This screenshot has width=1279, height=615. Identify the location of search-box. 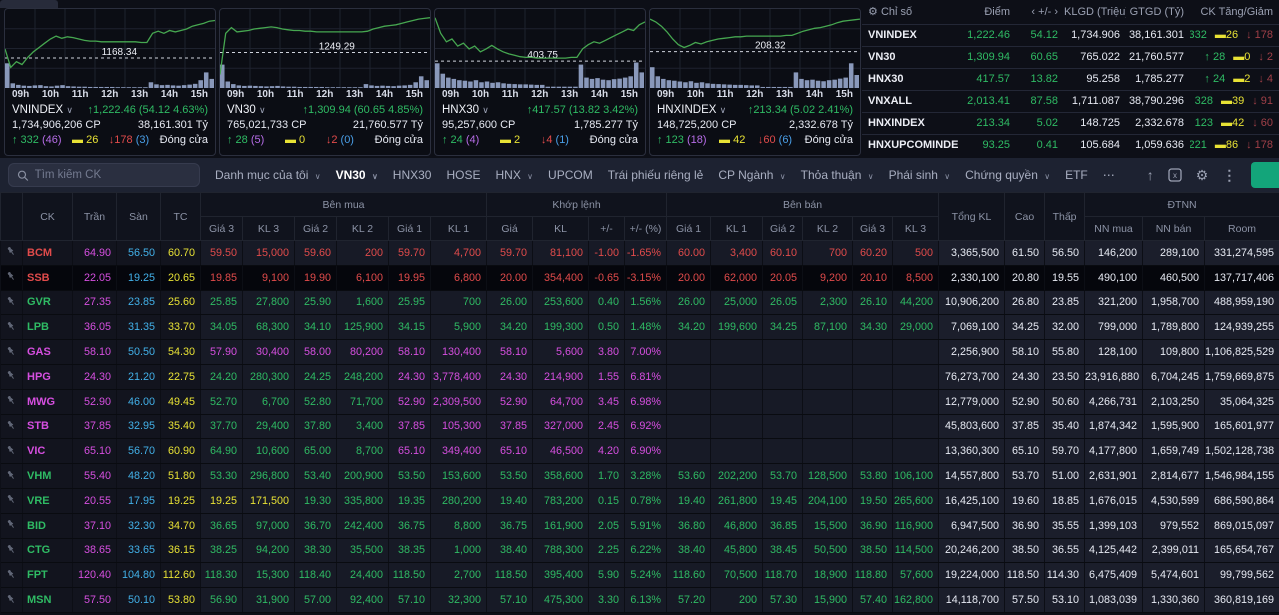
(104, 175).